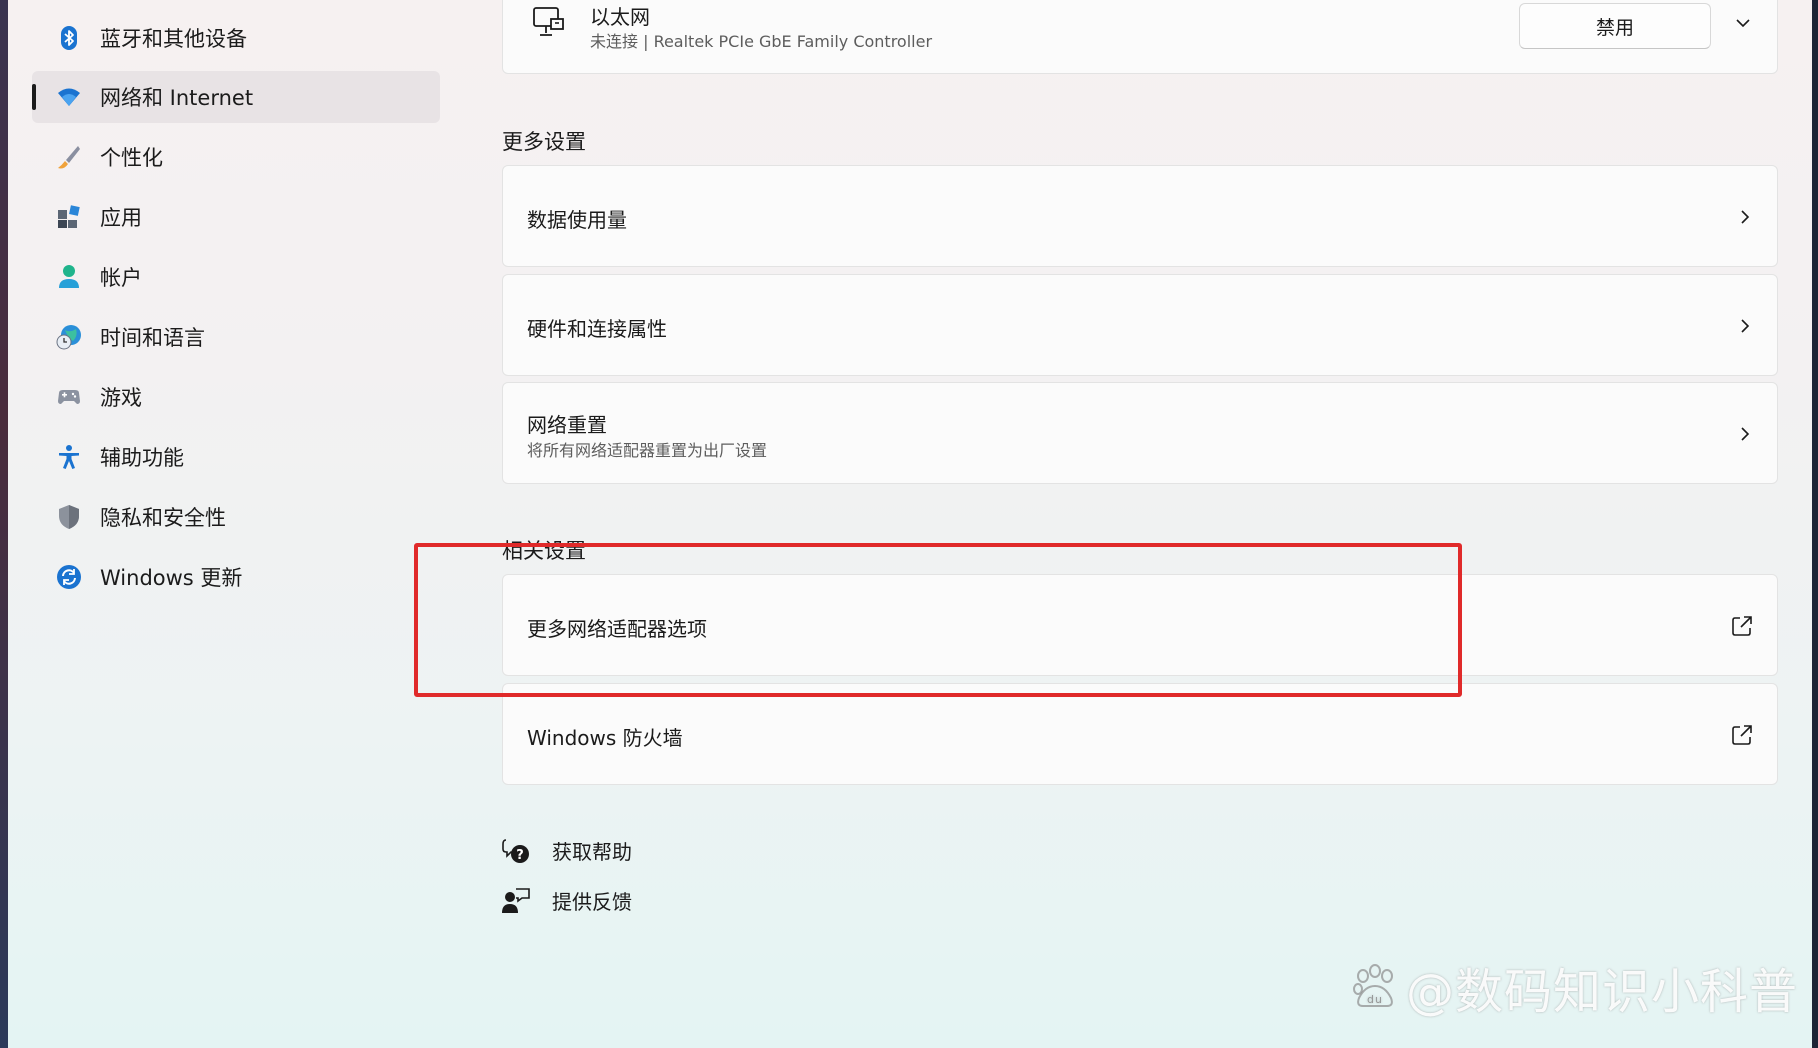 The width and height of the screenshot is (1818, 1048). What do you see at coordinates (69, 517) in the screenshot?
I see `shield-icon` at bounding box center [69, 517].